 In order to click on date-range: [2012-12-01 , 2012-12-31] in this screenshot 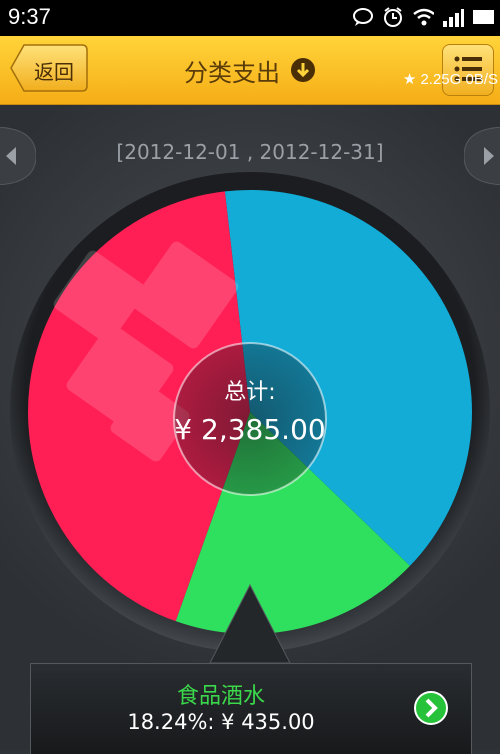, I will do `click(250, 152)`.